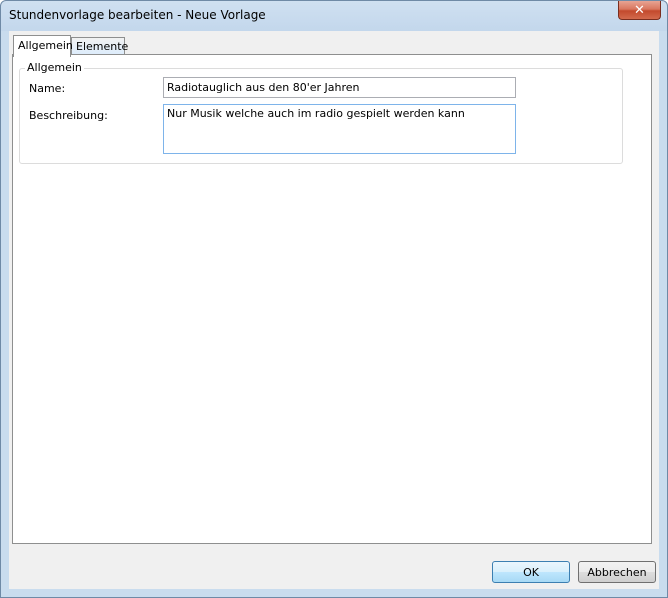 The width and height of the screenshot is (668, 598). Describe the element at coordinates (54, 67) in the screenshot. I see `group-legend: Allgemein` at that location.